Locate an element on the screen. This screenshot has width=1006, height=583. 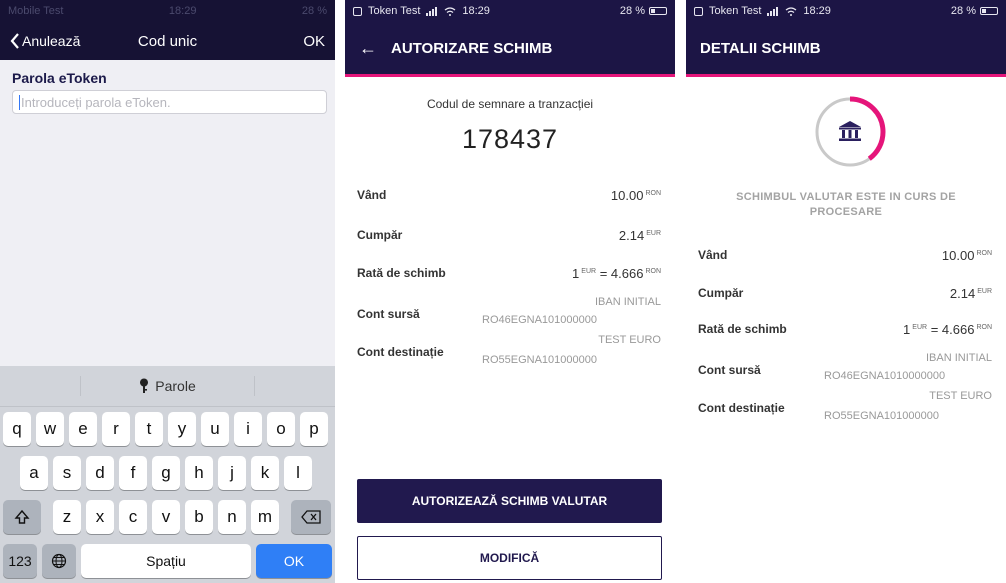
key: d is located at coordinates (100, 473).